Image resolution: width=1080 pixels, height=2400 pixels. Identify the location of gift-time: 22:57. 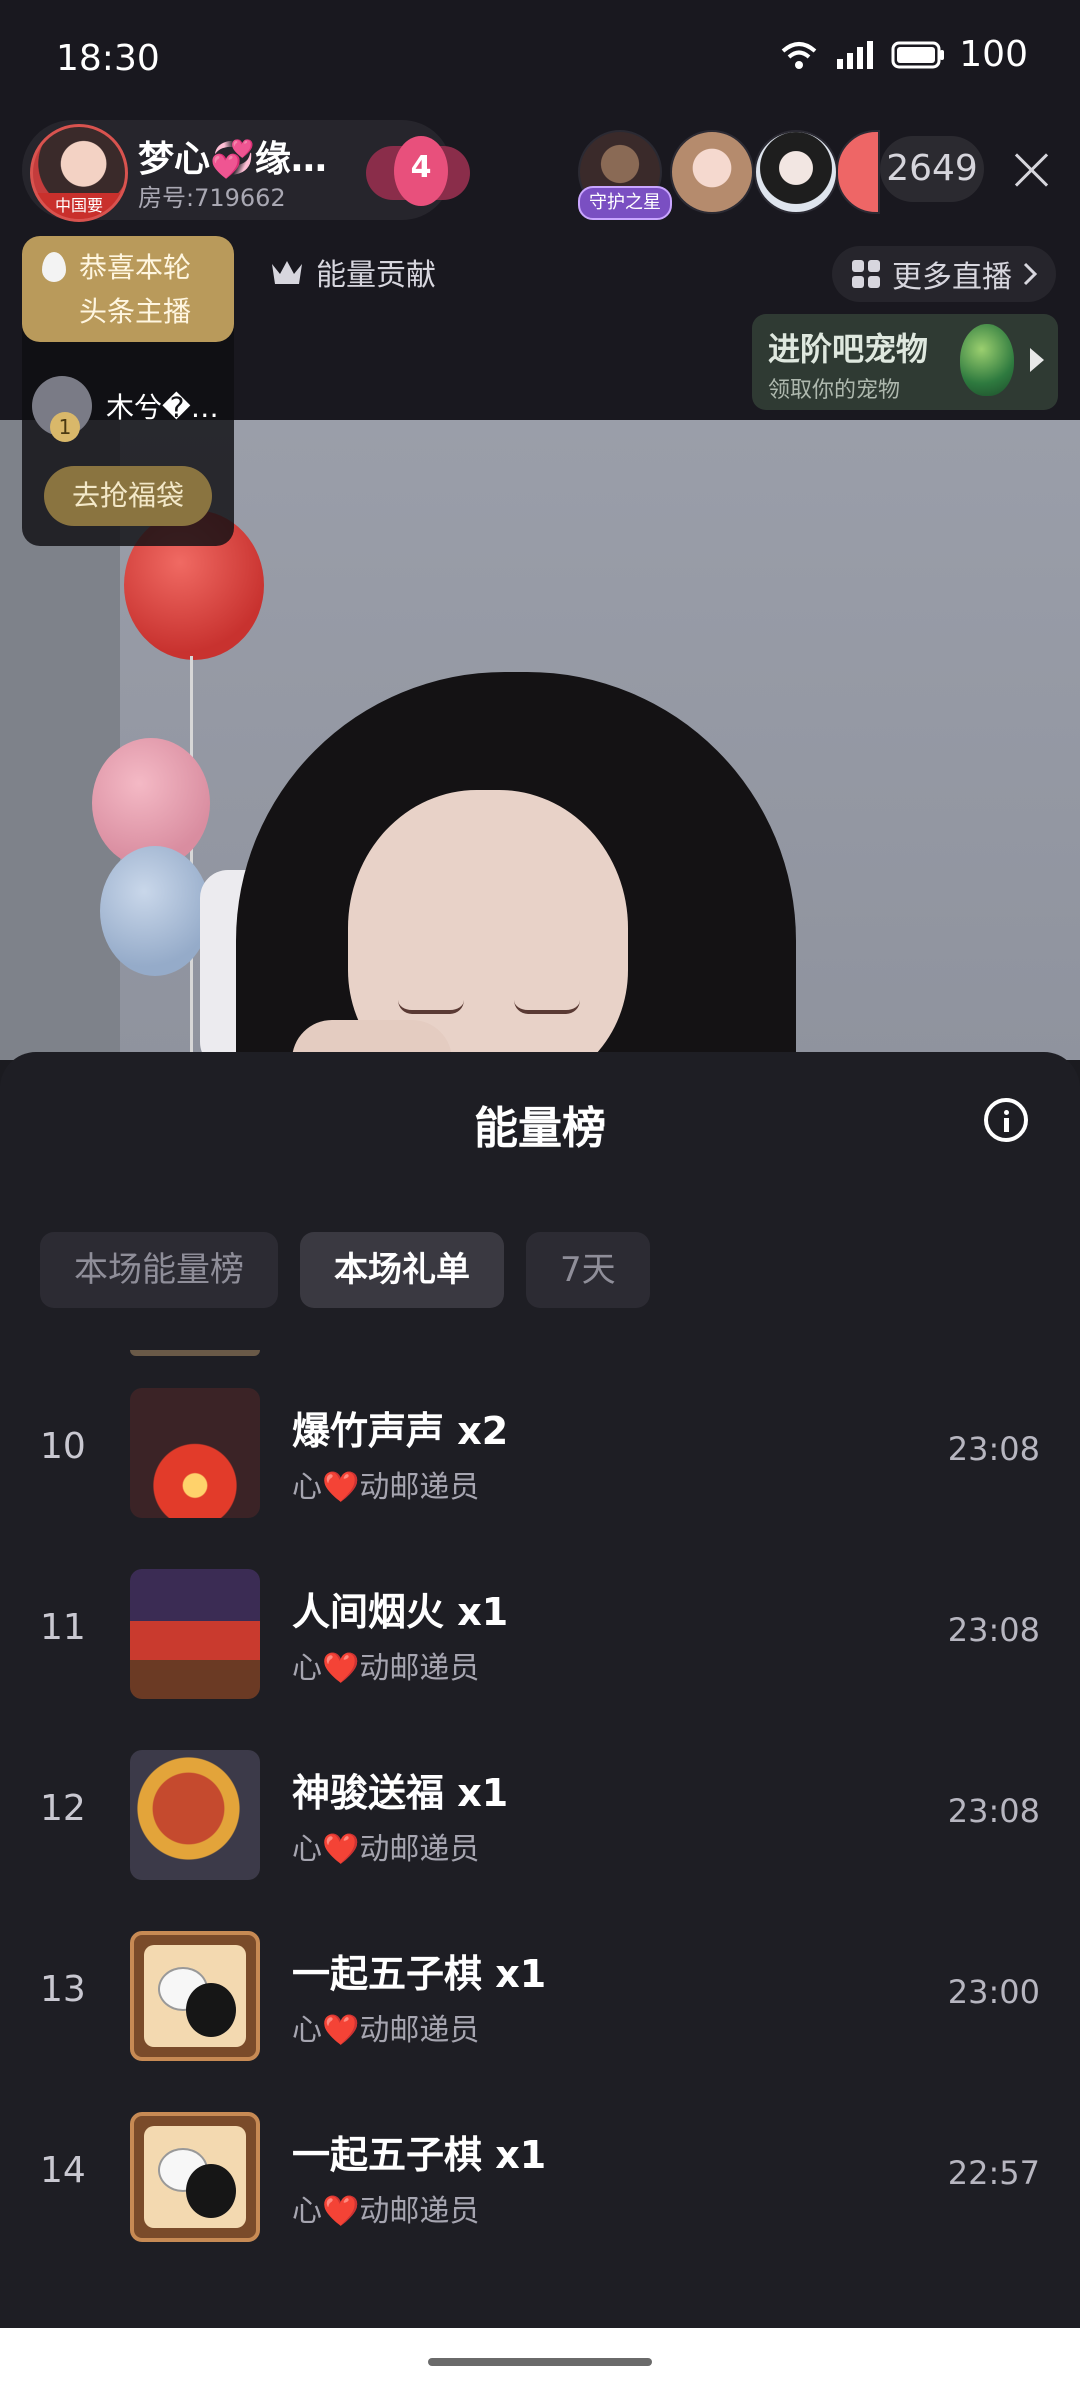
(993, 2173).